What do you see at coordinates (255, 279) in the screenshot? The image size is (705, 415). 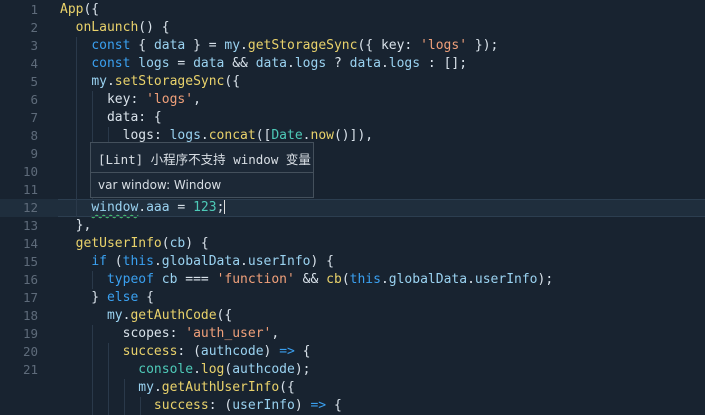 I see `code-token: 'function'` at bounding box center [255, 279].